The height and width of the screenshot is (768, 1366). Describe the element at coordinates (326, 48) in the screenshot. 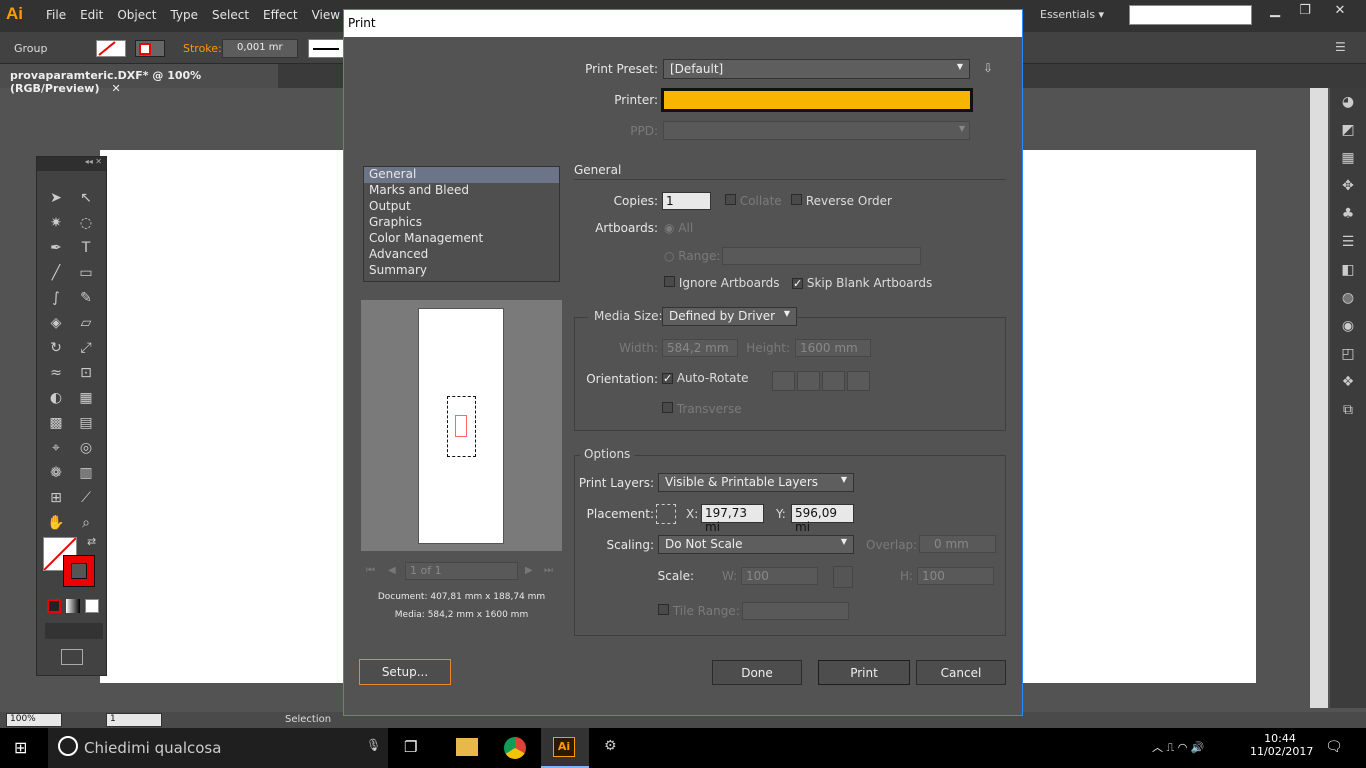

I see `stroke-profile-dropdown` at that location.